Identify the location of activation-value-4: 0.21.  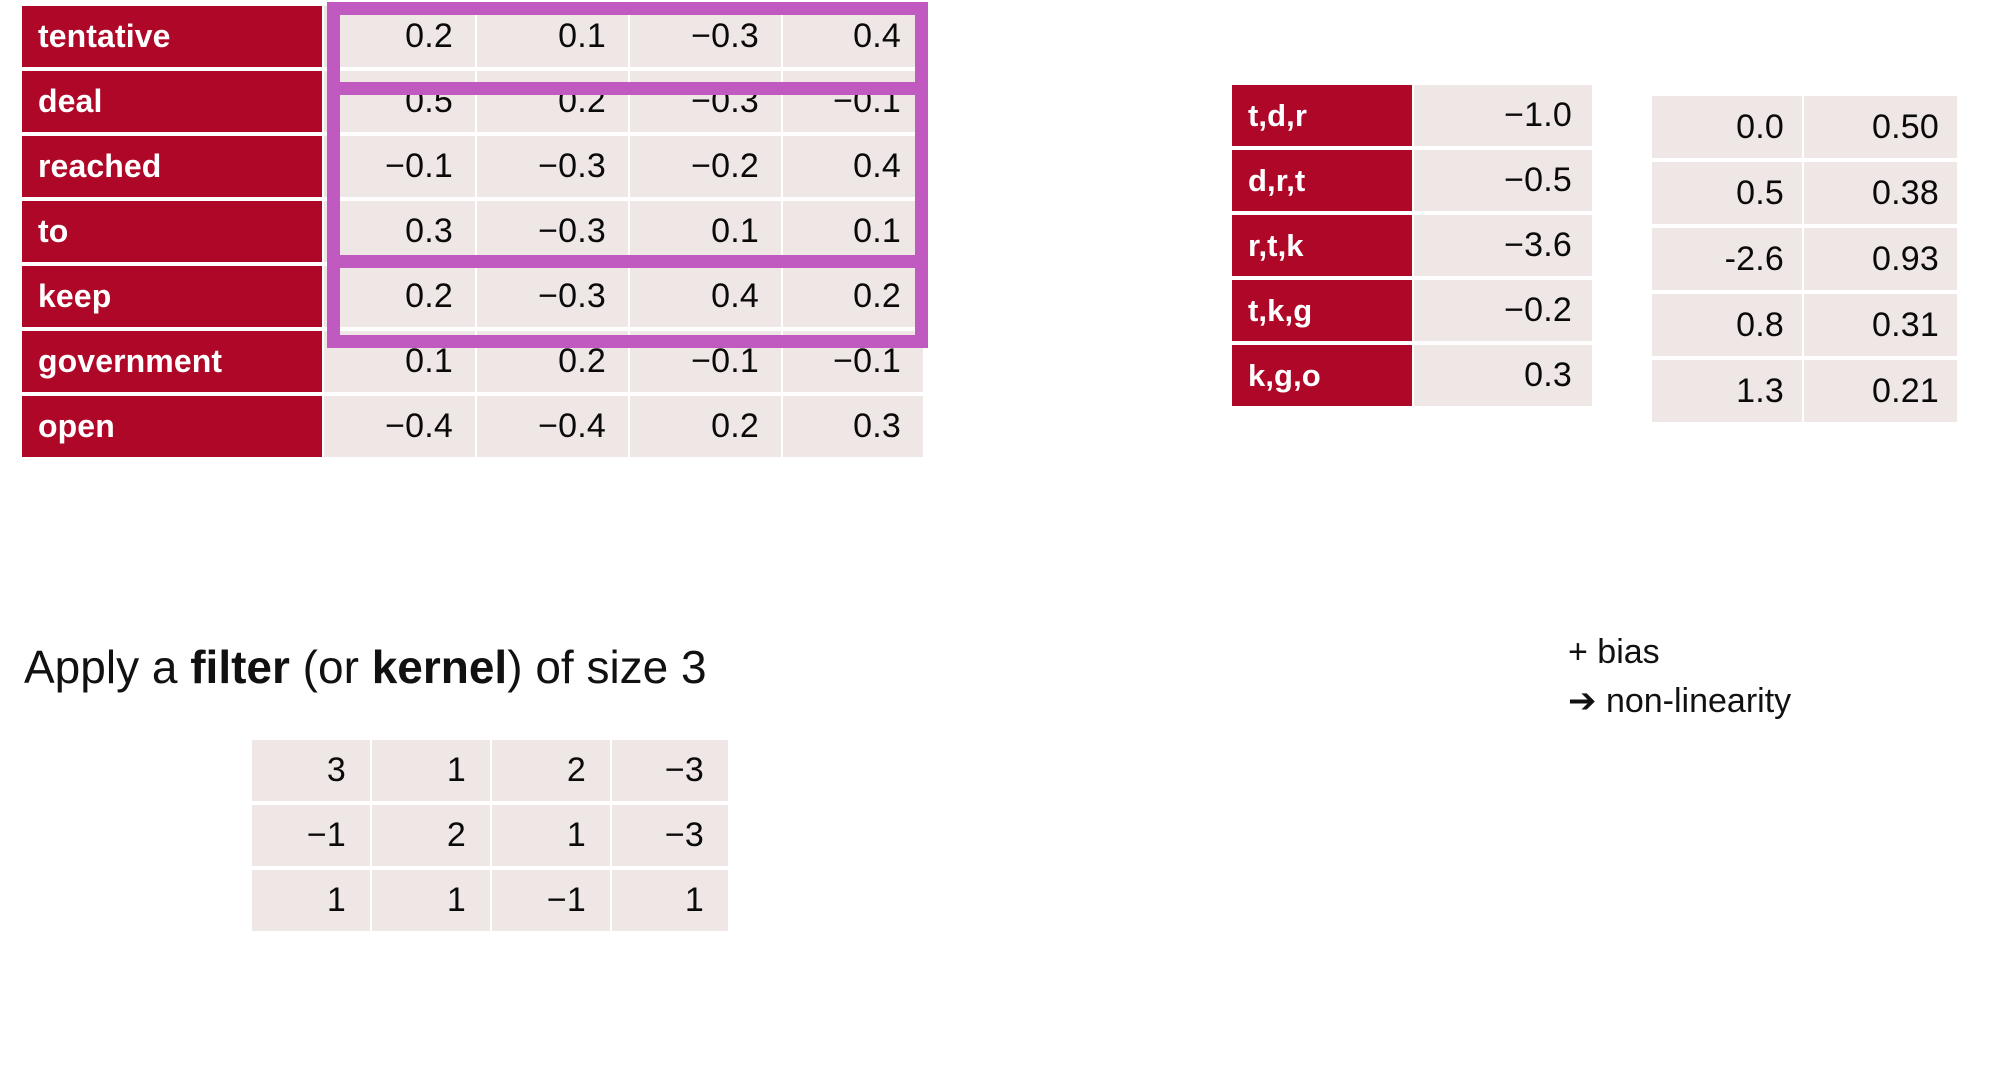
(1880, 391).